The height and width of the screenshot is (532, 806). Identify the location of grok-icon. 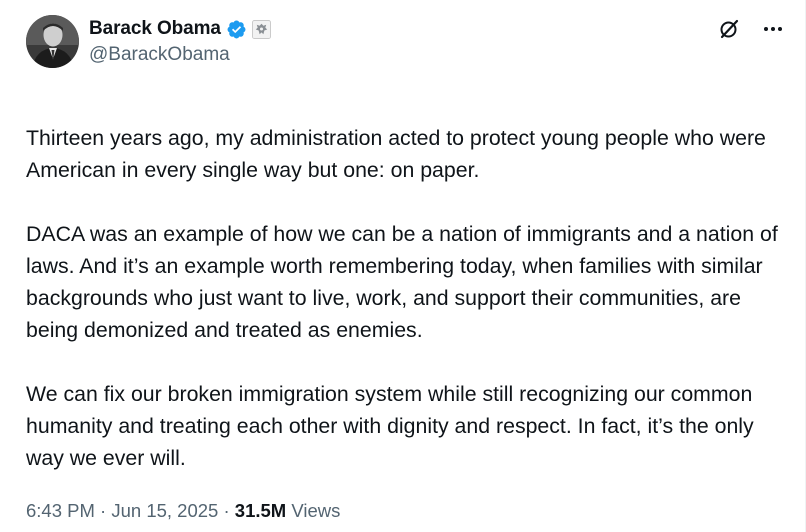
(729, 29).